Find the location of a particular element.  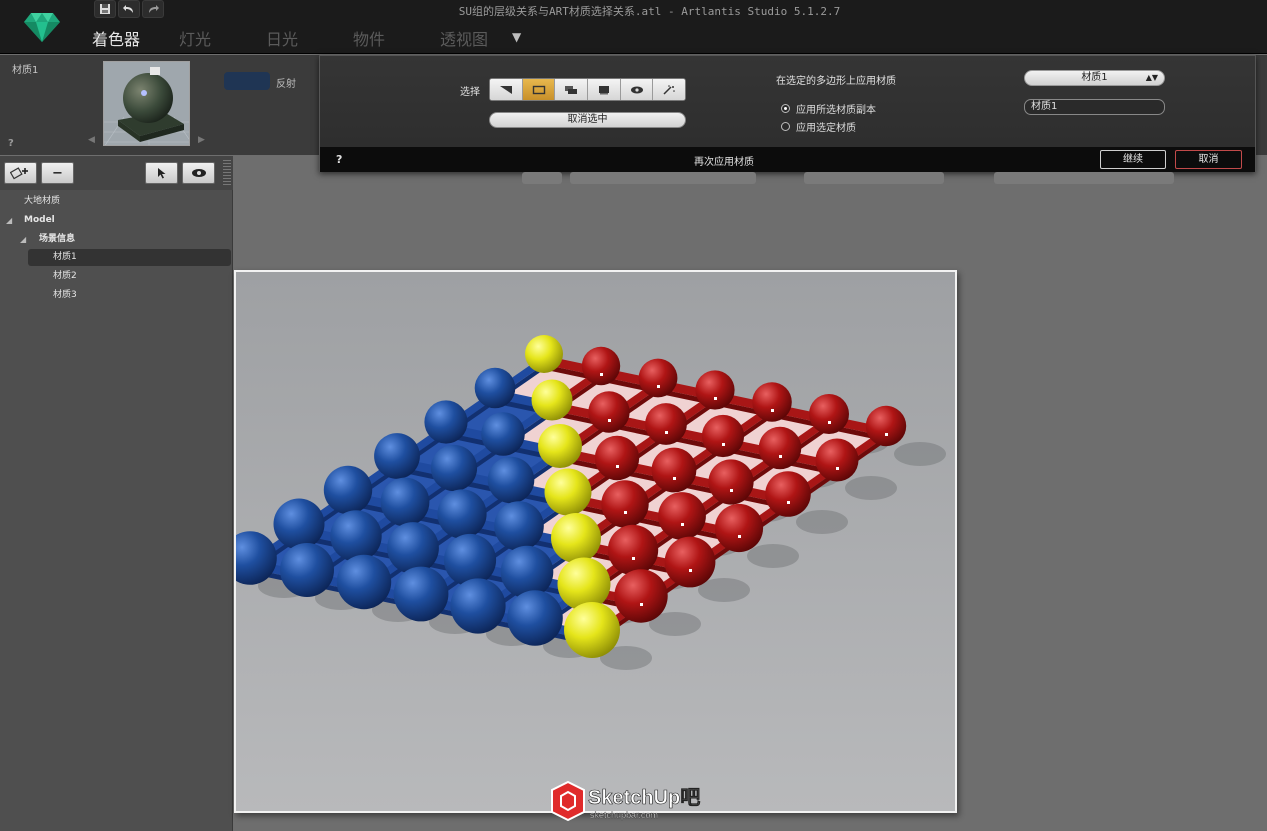

radio-on-icon is located at coordinates (785, 108).